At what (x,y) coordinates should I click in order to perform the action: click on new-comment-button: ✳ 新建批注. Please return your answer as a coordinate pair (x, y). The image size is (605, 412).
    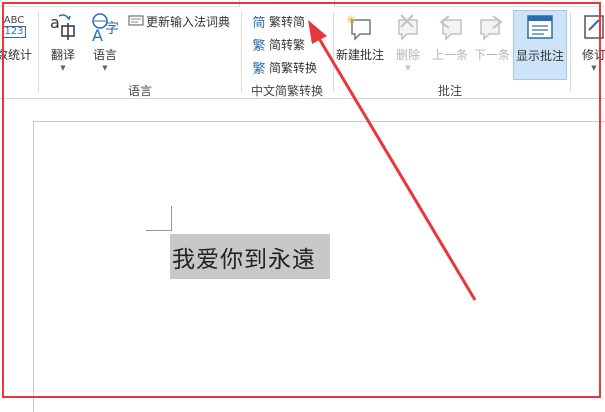
    Looking at the image, I should click on (360, 44).